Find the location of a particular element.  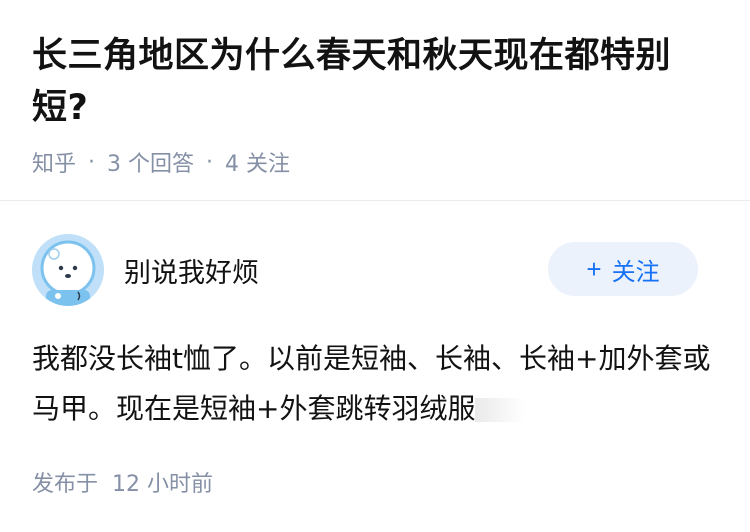

follow-button: + 关注 is located at coordinates (623, 269).